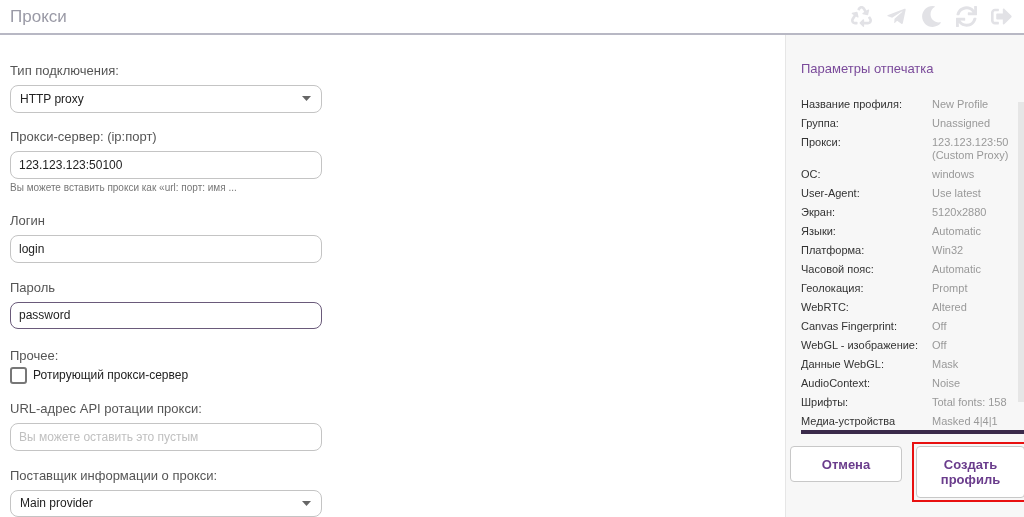 The height and width of the screenshot is (517, 1024). What do you see at coordinates (957, 193) in the screenshot?
I see `parameter-value: Use latest` at bounding box center [957, 193].